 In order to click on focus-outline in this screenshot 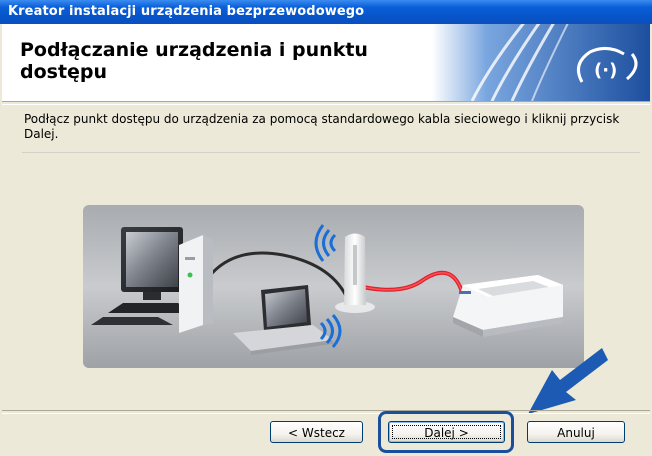, I will do `click(446, 432)`.